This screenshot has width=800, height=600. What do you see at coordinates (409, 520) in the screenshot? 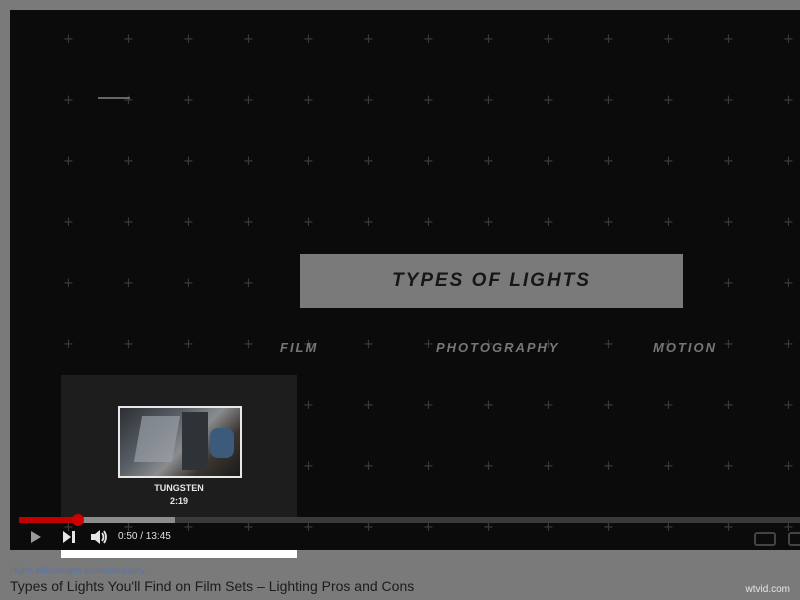
I see `progress-bar` at bounding box center [409, 520].